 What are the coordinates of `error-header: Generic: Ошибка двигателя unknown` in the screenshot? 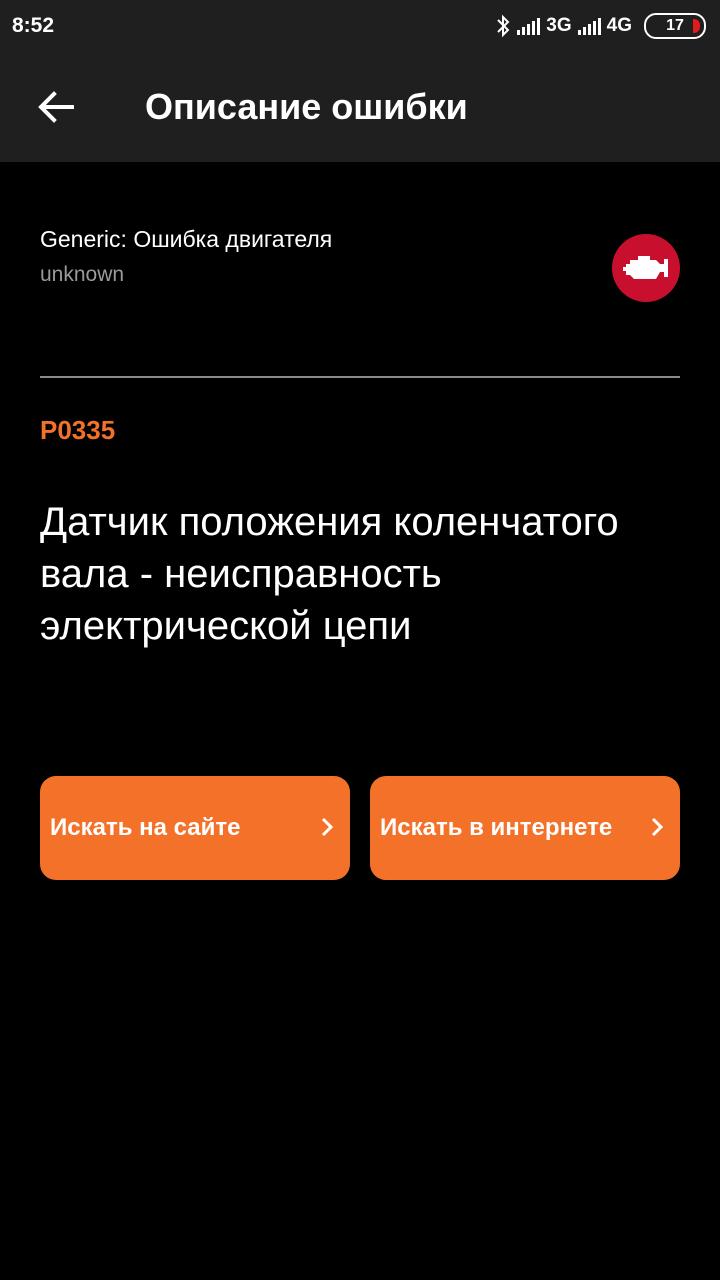 It's located at (360, 266).